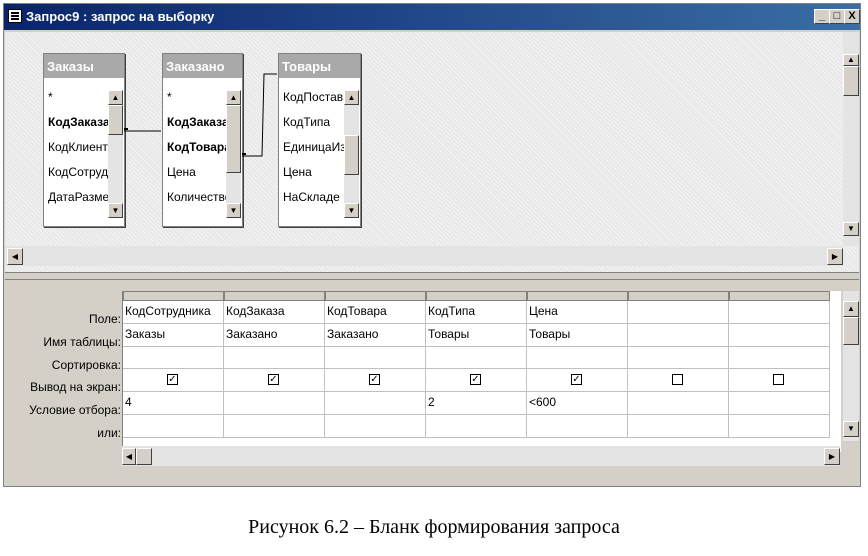  I want to click on relationship-lines, so click(200, 115).